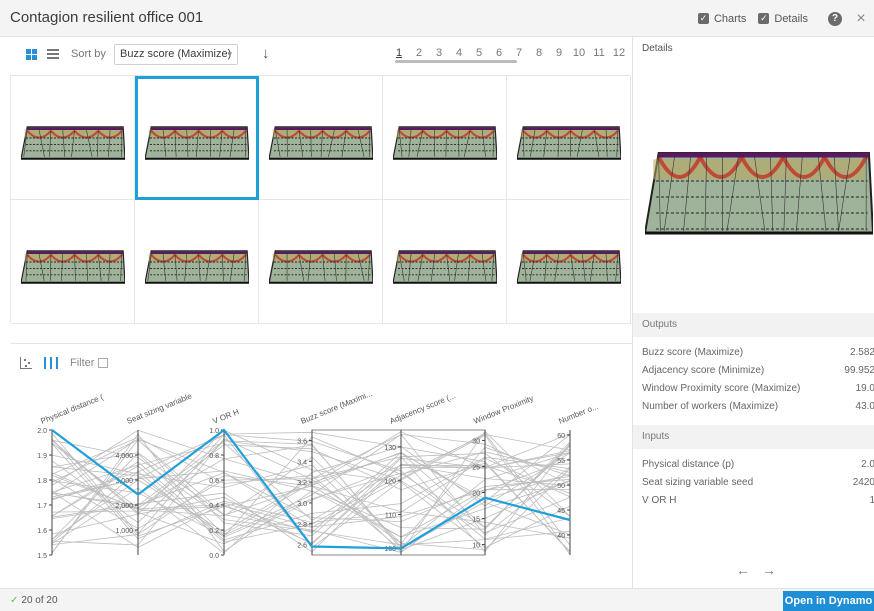 This screenshot has width=874, height=611. What do you see at coordinates (693, 352) in the screenshot?
I see `output-label: Buzz score (Maximize)` at bounding box center [693, 352].